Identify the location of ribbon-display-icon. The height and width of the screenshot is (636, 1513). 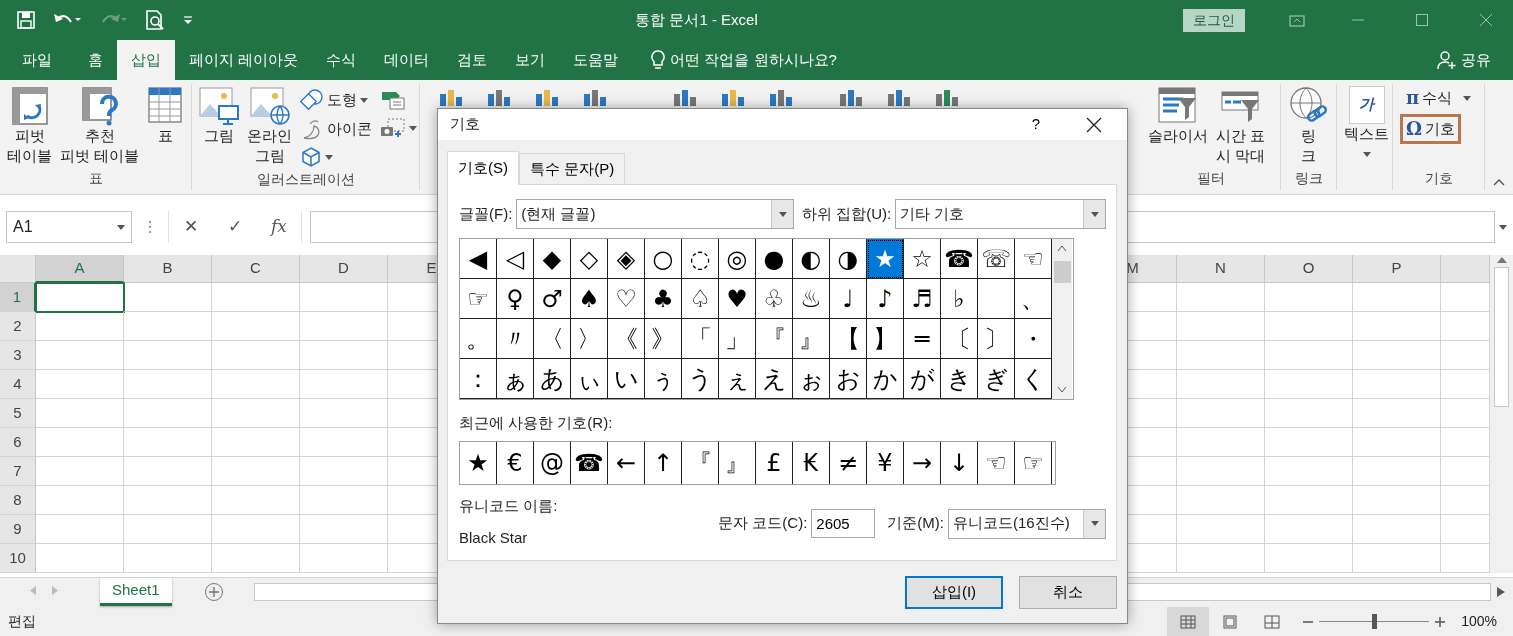
(1297, 20).